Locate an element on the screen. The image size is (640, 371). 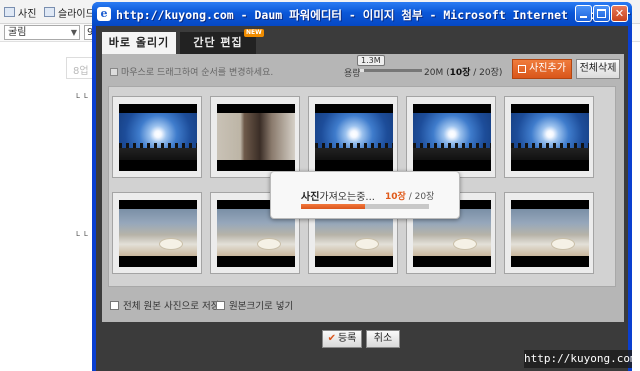
loading-current: 10장 is located at coordinates (395, 197).